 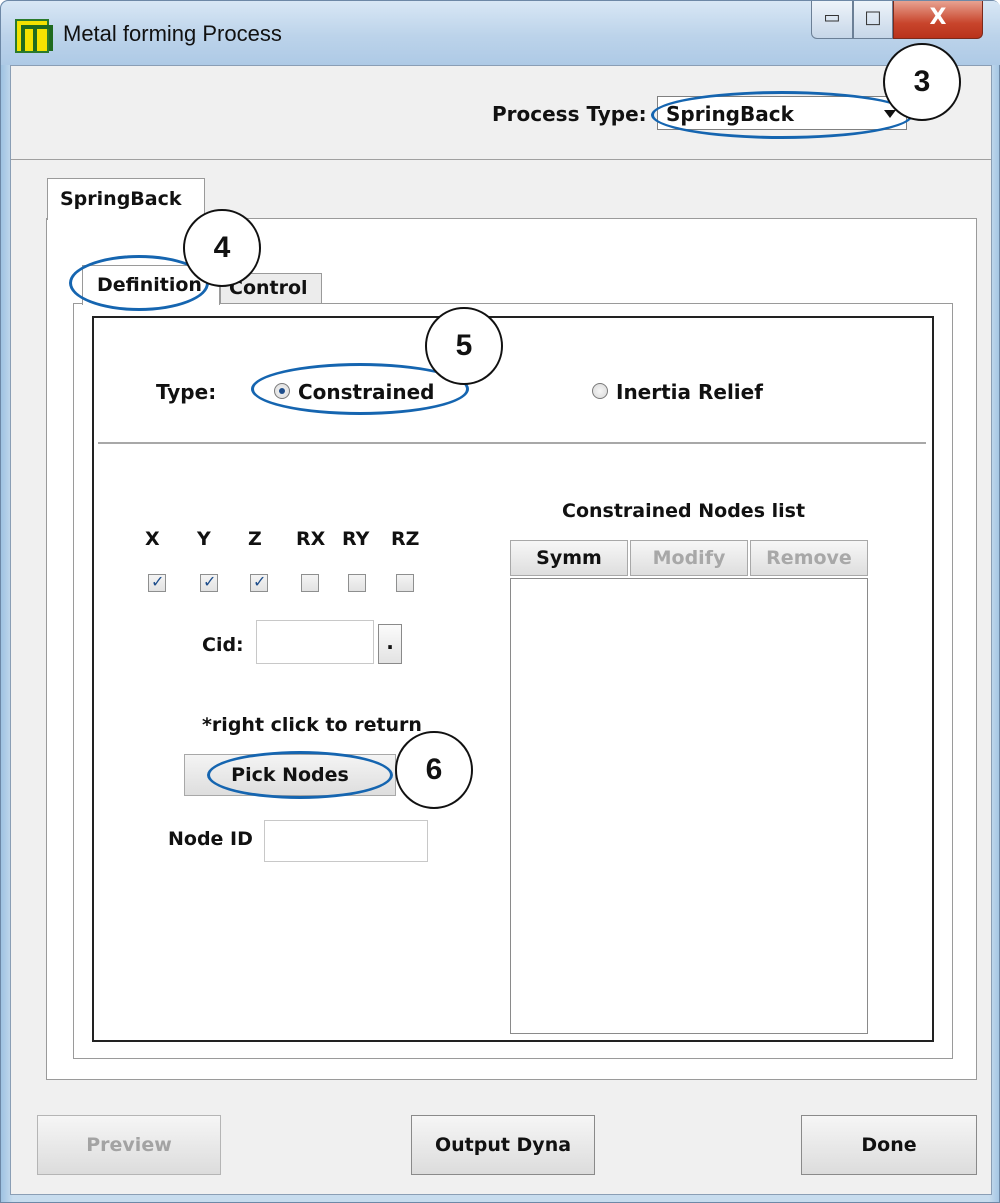 What do you see at coordinates (405, 539) in the screenshot?
I see `dof-label-rz: RZ` at bounding box center [405, 539].